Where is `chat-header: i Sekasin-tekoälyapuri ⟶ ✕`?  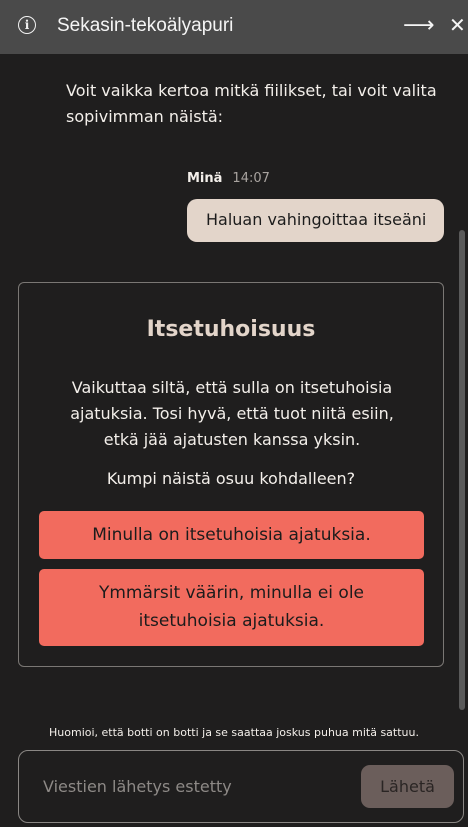 chat-header: i Sekasin-tekoälyapuri ⟶ ✕ is located at coordinates (234, 27).